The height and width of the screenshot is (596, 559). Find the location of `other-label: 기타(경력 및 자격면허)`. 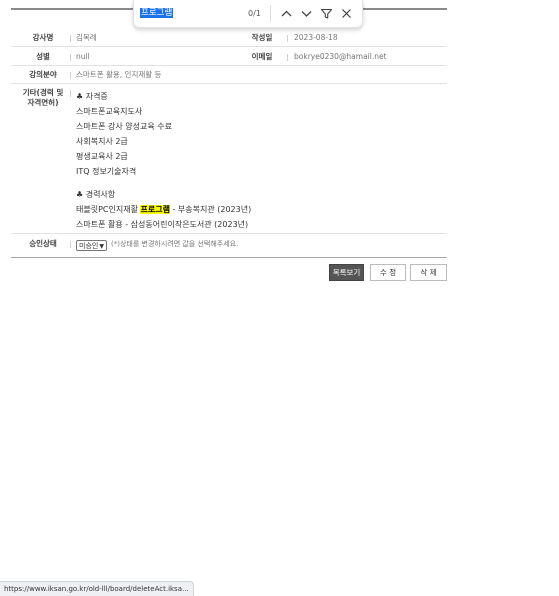

other-label: 기타(경력 및 자격면허) is located at coordinates (43, 98).